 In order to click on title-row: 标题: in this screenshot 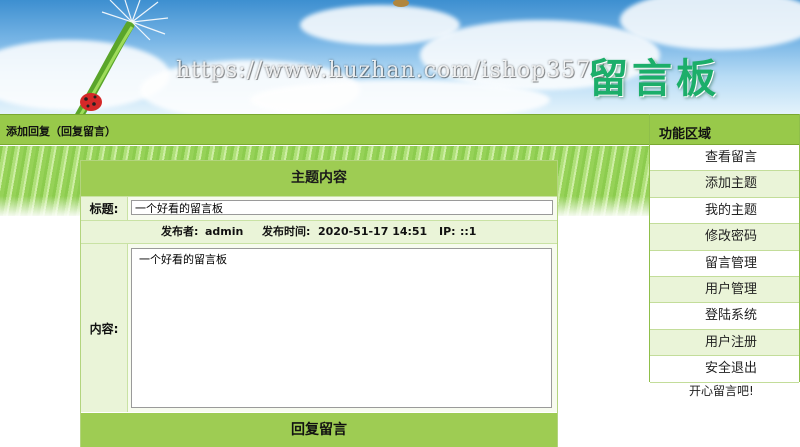, I will do `click(319, 208)`.